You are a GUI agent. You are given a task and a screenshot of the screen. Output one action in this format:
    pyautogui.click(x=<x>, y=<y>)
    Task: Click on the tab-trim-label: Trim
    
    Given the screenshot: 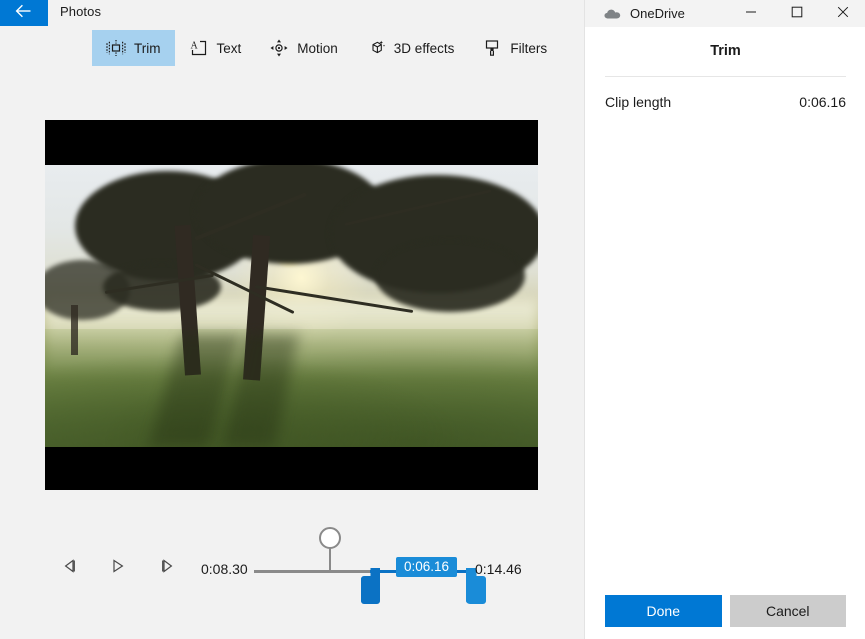 What is the action you would take?
    pyautogui.click(x=147, y=48)
    